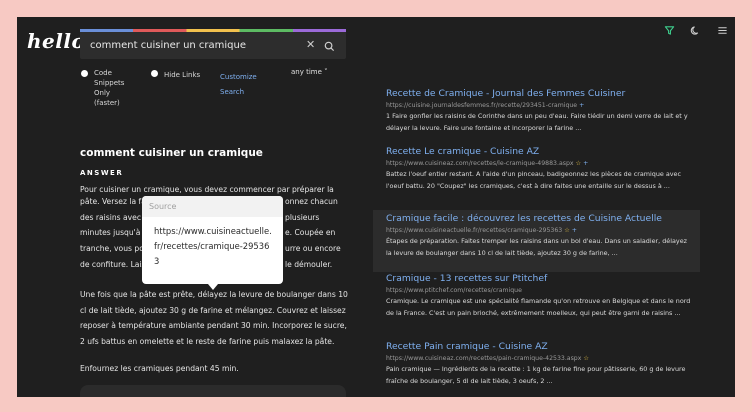  What do you see at coordinates (309, 264) in the screenshot?
I see `answer-fragment: le démouler.` at bounding box center [309, 264].